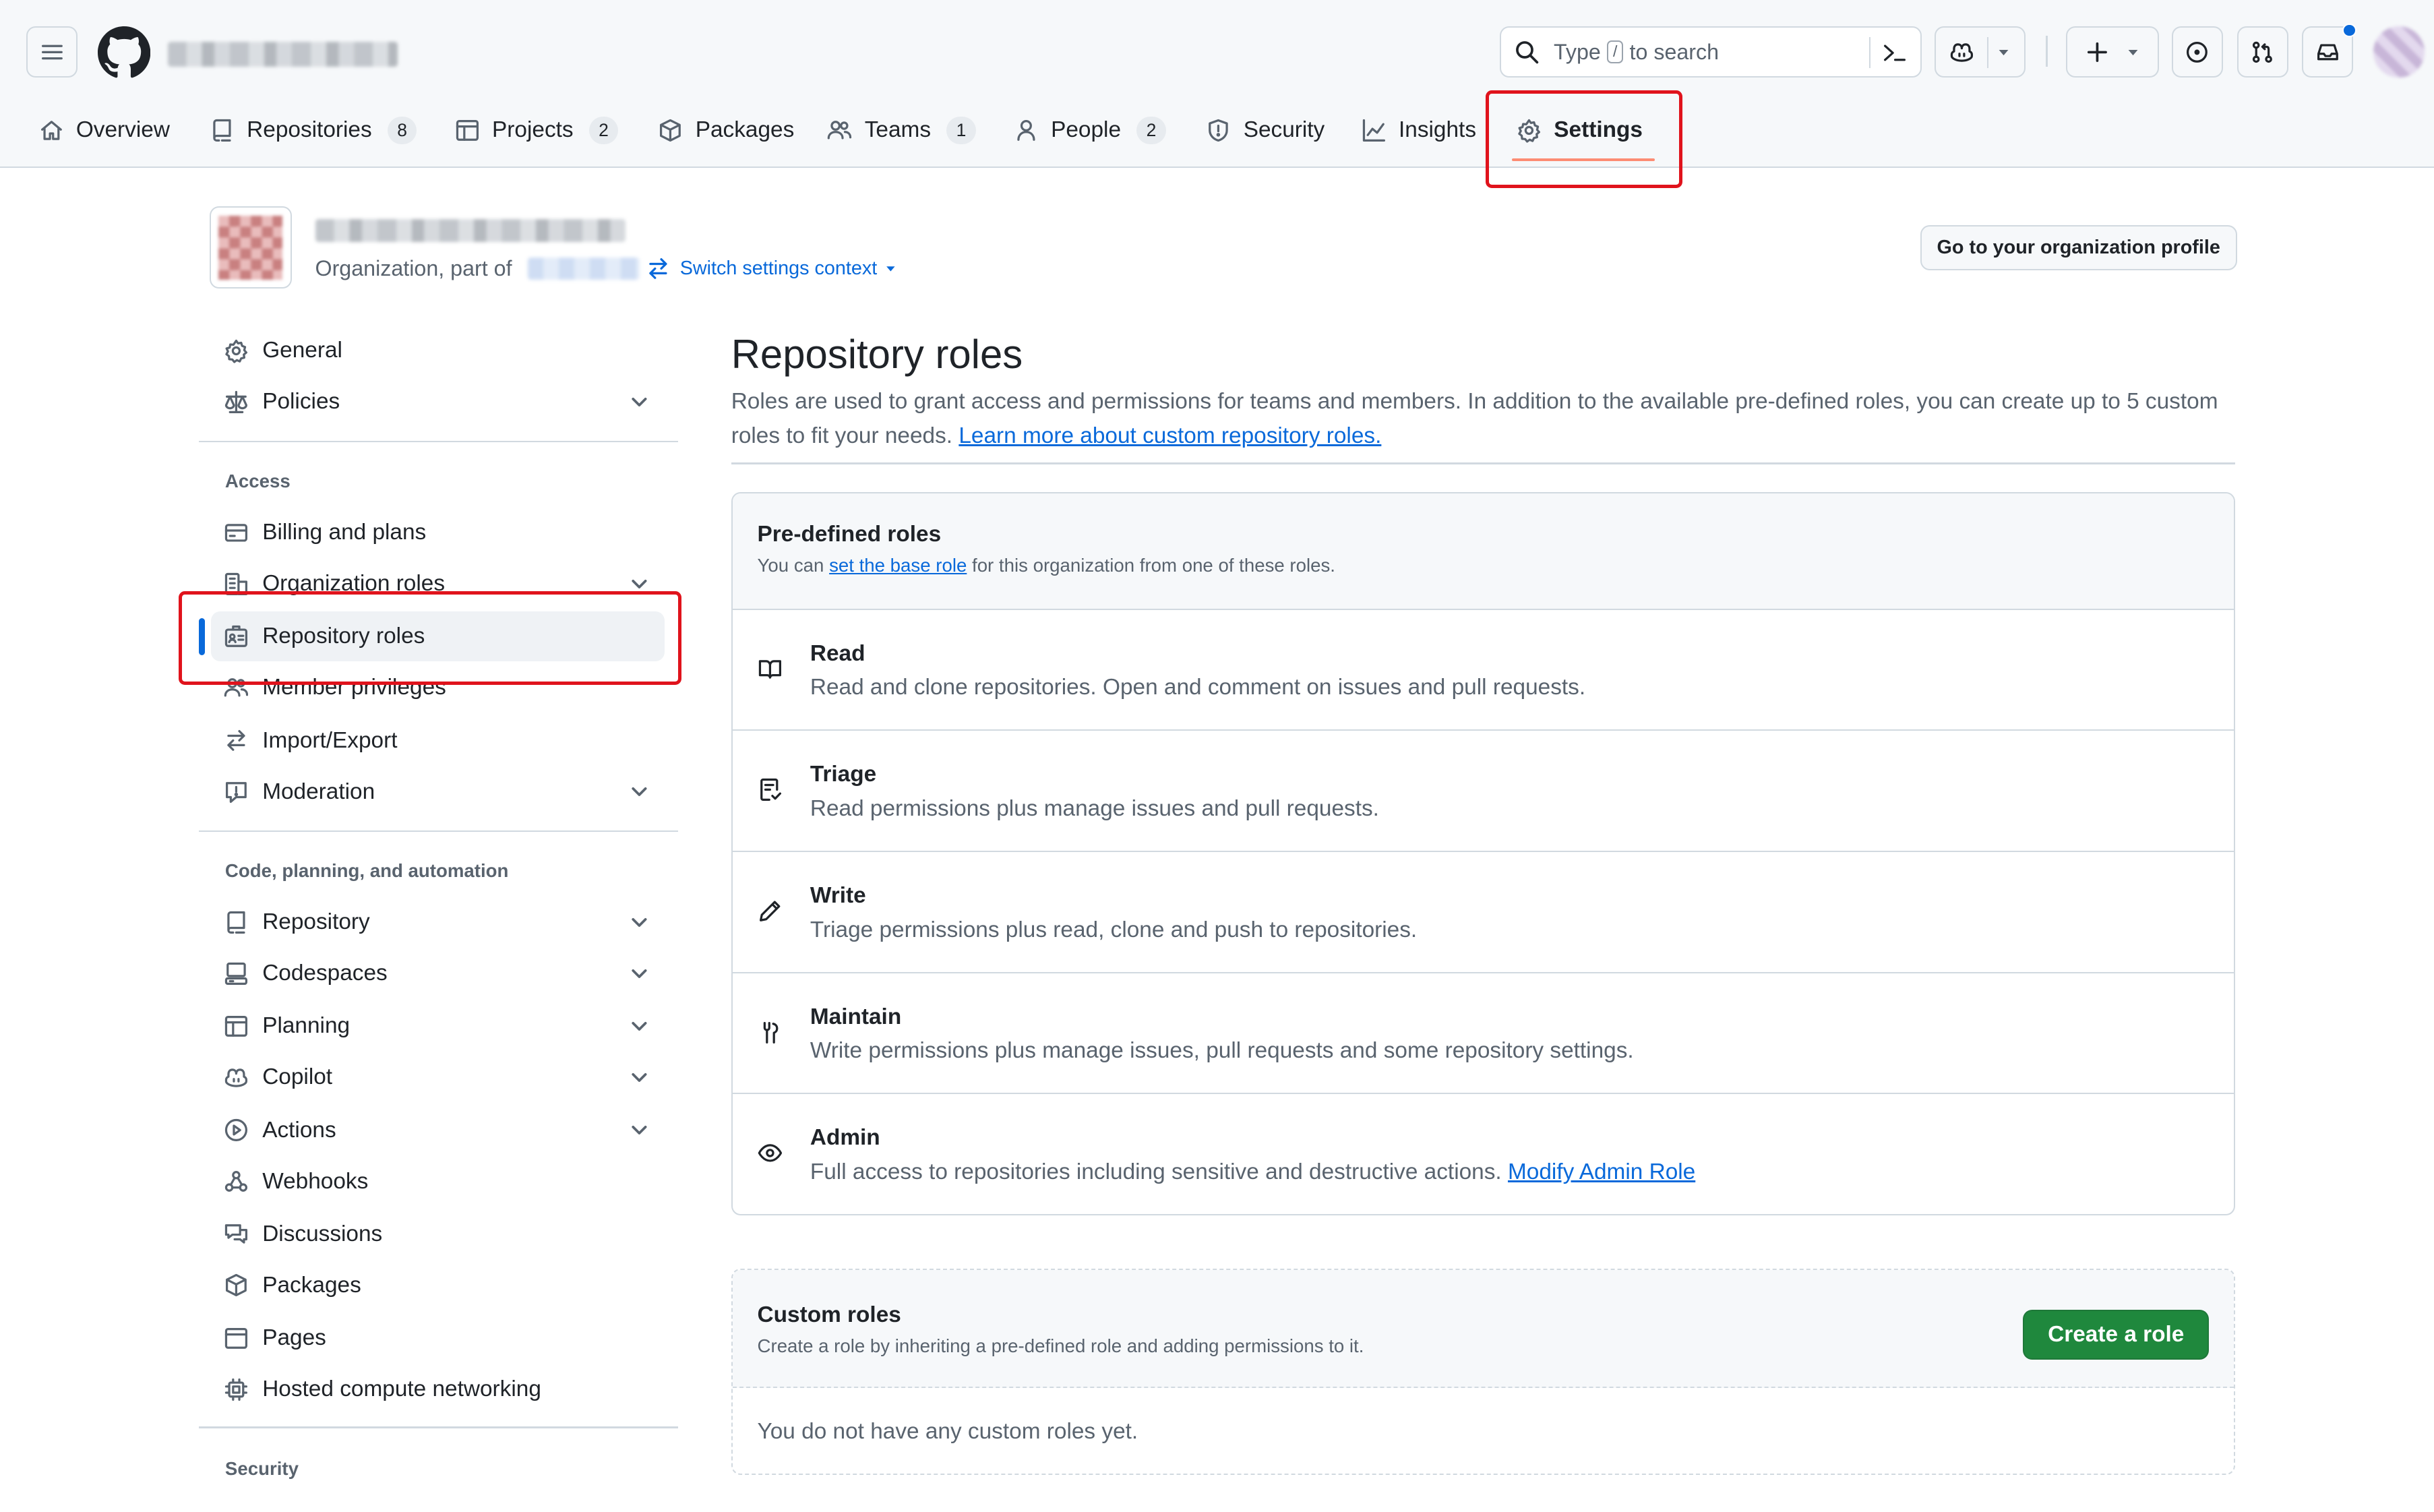 The image size is (2434, 1512). I want to click on sidebar-item-planning: Planning, so click(438, 1026).